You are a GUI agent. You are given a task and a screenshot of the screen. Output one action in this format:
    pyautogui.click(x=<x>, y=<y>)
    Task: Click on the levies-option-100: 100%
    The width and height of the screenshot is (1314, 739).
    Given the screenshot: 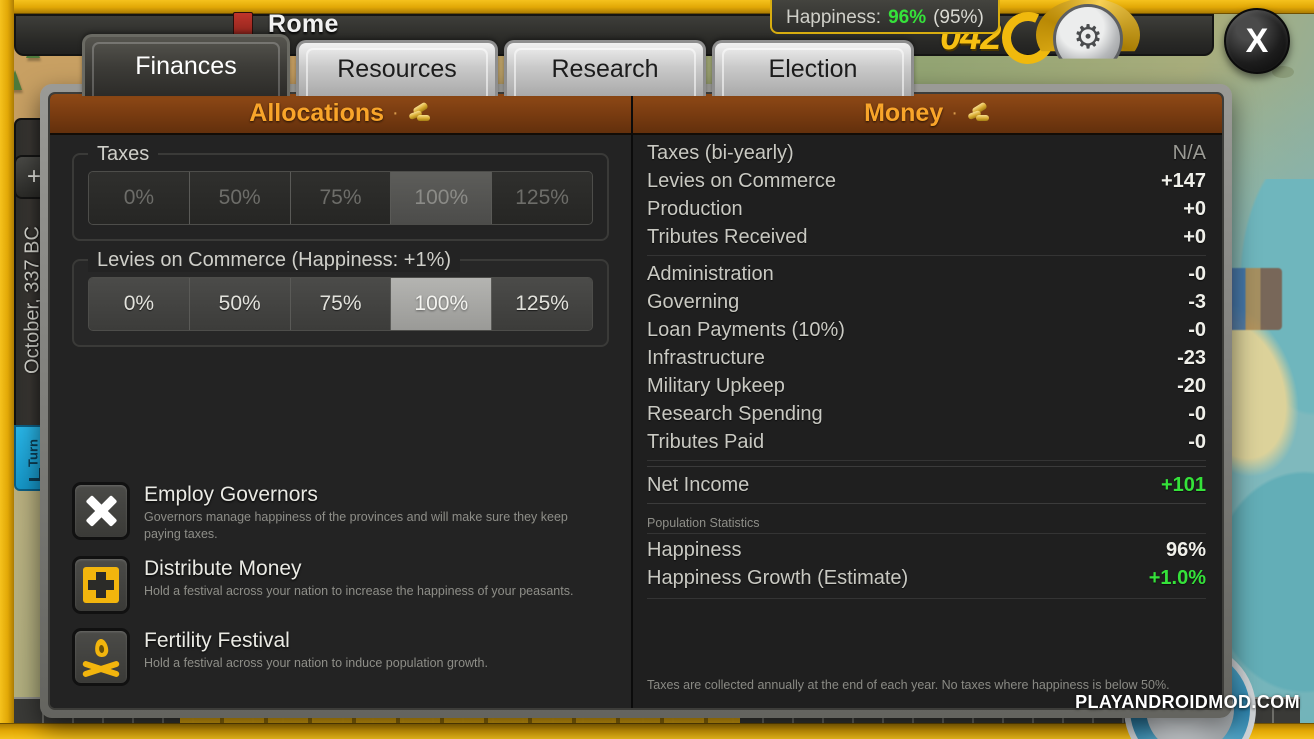 What is the action you would take?
    pyautogui.click(x=442, y=304)
    